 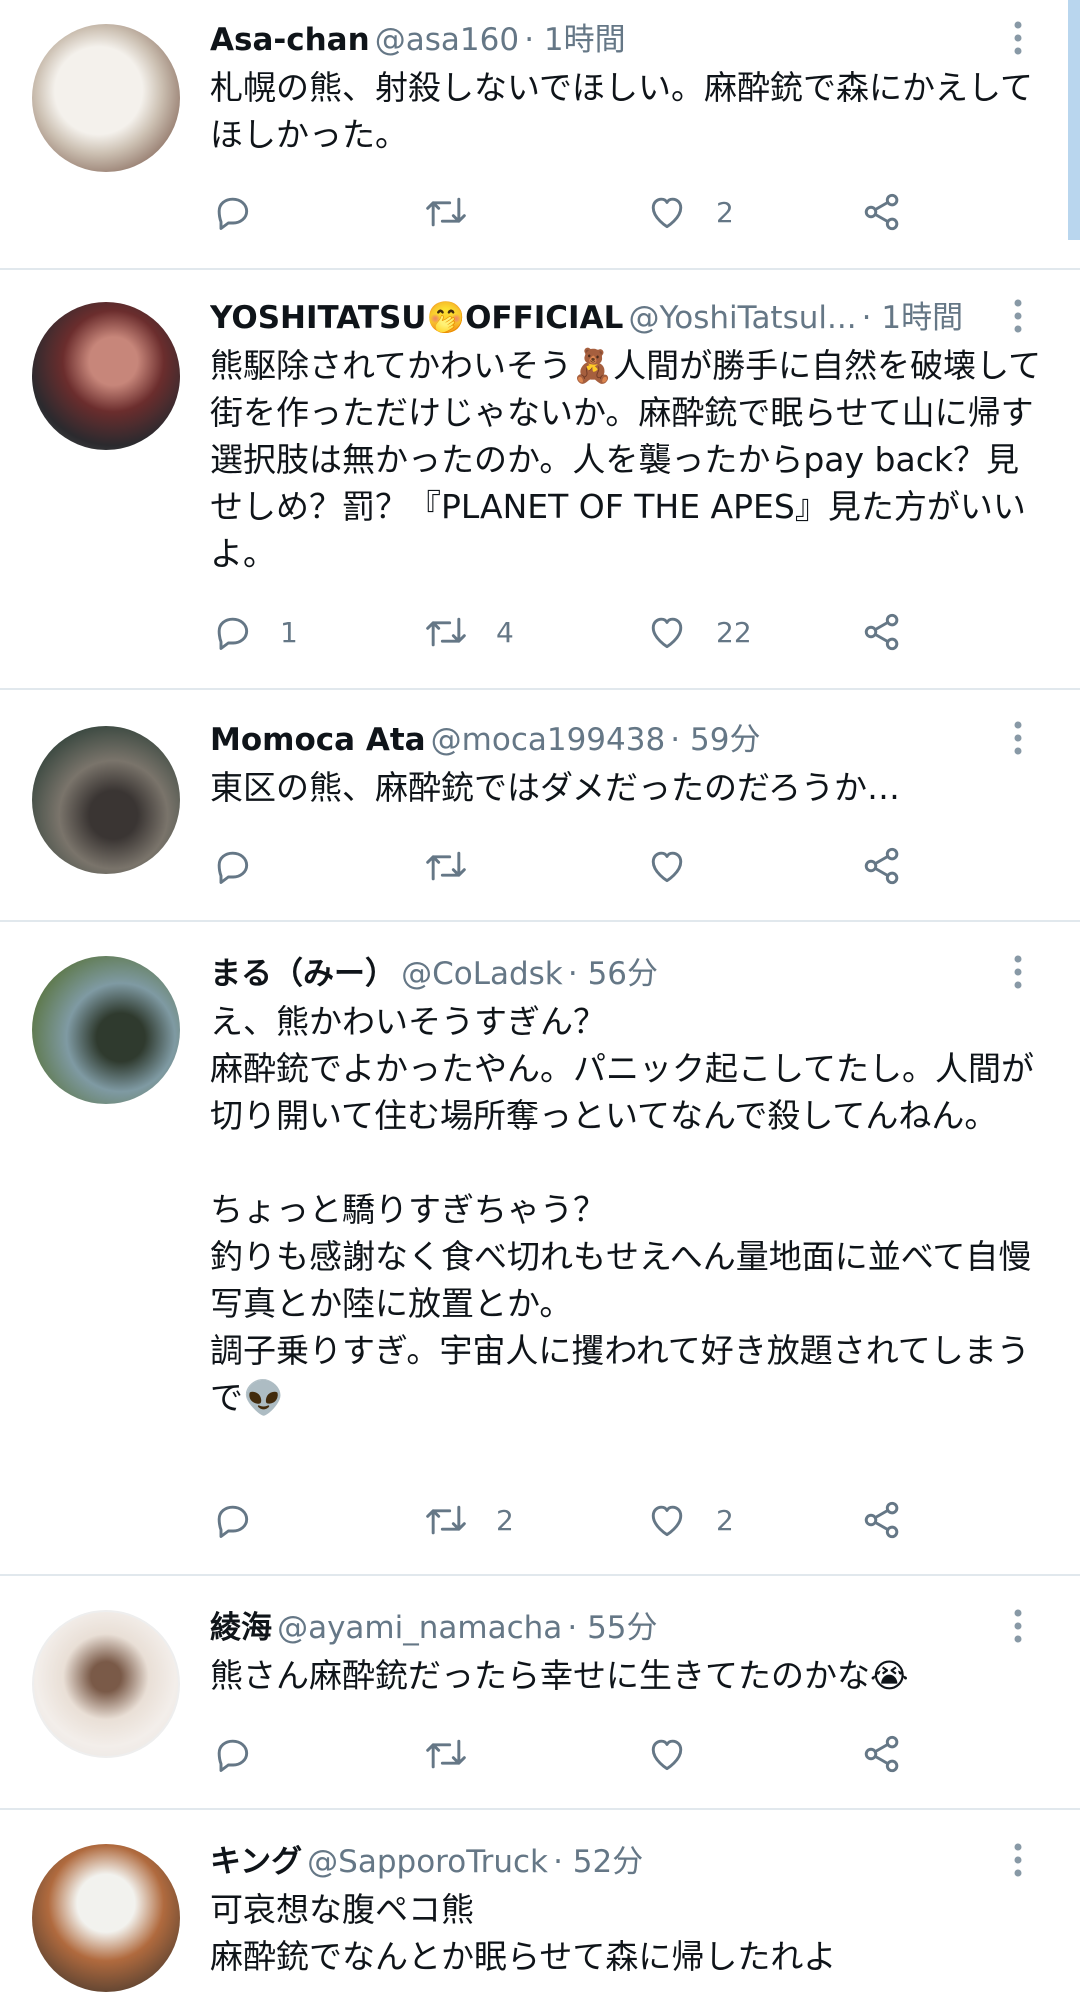 I want to click on user-handle: @asa160, so click(x=447, y=40).